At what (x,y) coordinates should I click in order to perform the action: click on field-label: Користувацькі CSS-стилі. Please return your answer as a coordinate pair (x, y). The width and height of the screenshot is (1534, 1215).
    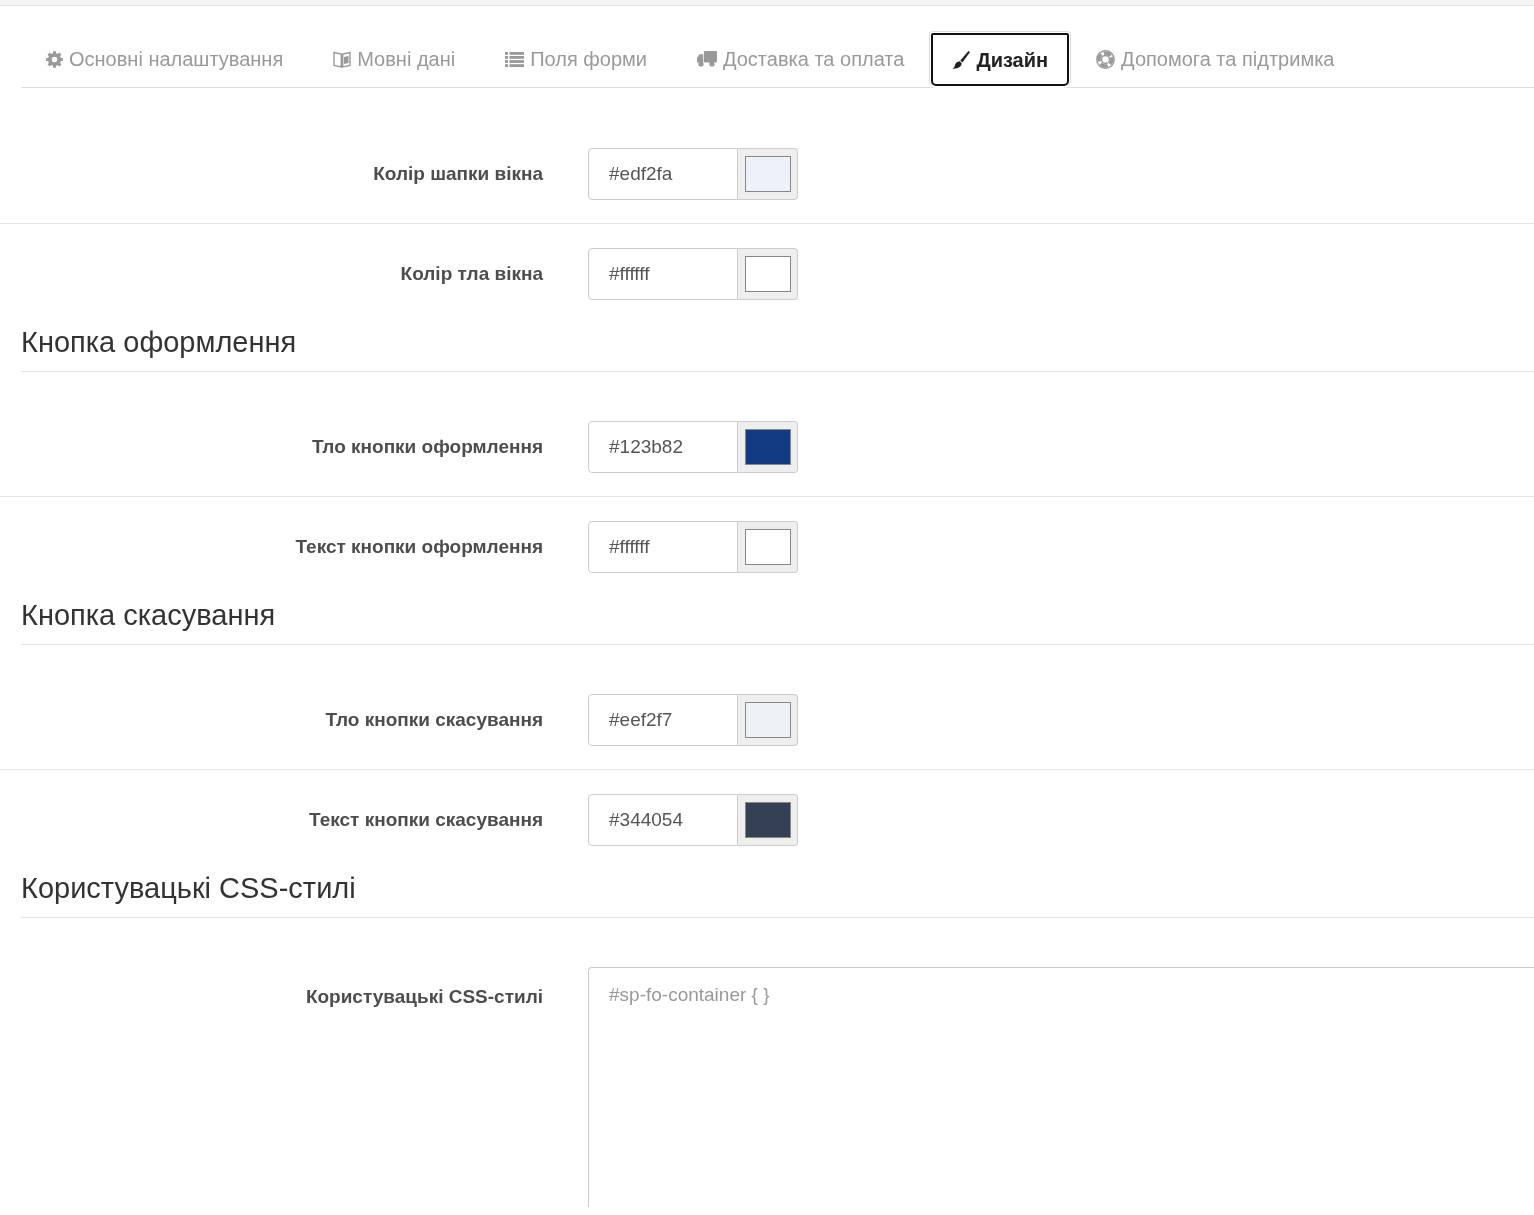
    Looking at the image, I should click on (423, 997).